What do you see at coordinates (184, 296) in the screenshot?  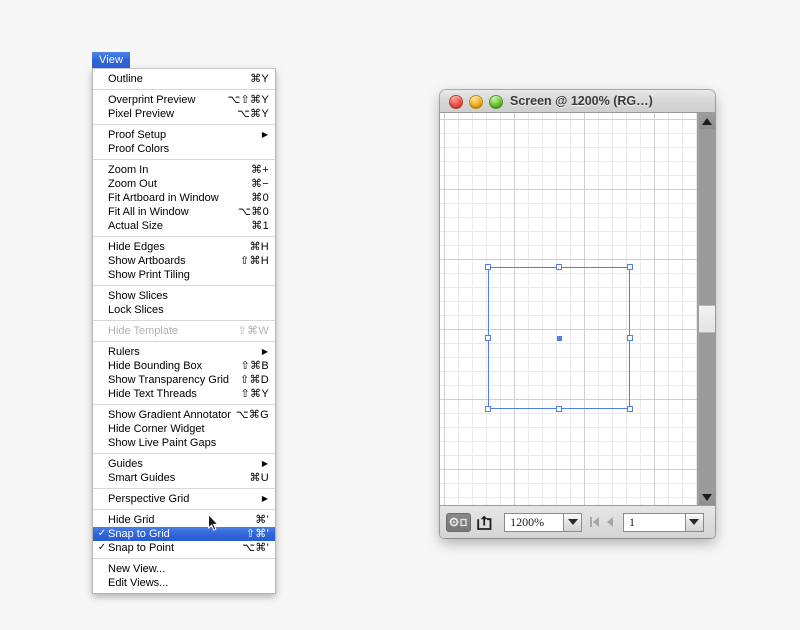 I see `menu-item-show-slices: Show Slices` at bounding box center [184, 296].